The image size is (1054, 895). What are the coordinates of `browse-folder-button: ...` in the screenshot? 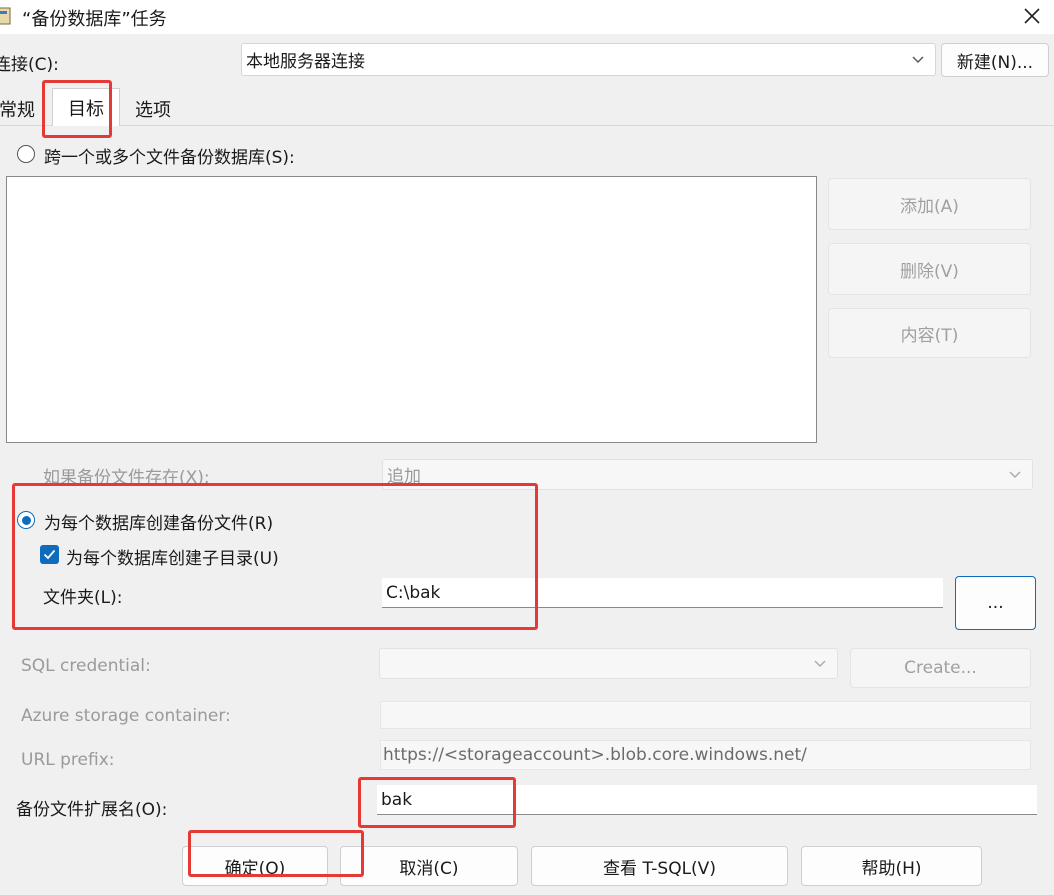 It's located at (995, 603).